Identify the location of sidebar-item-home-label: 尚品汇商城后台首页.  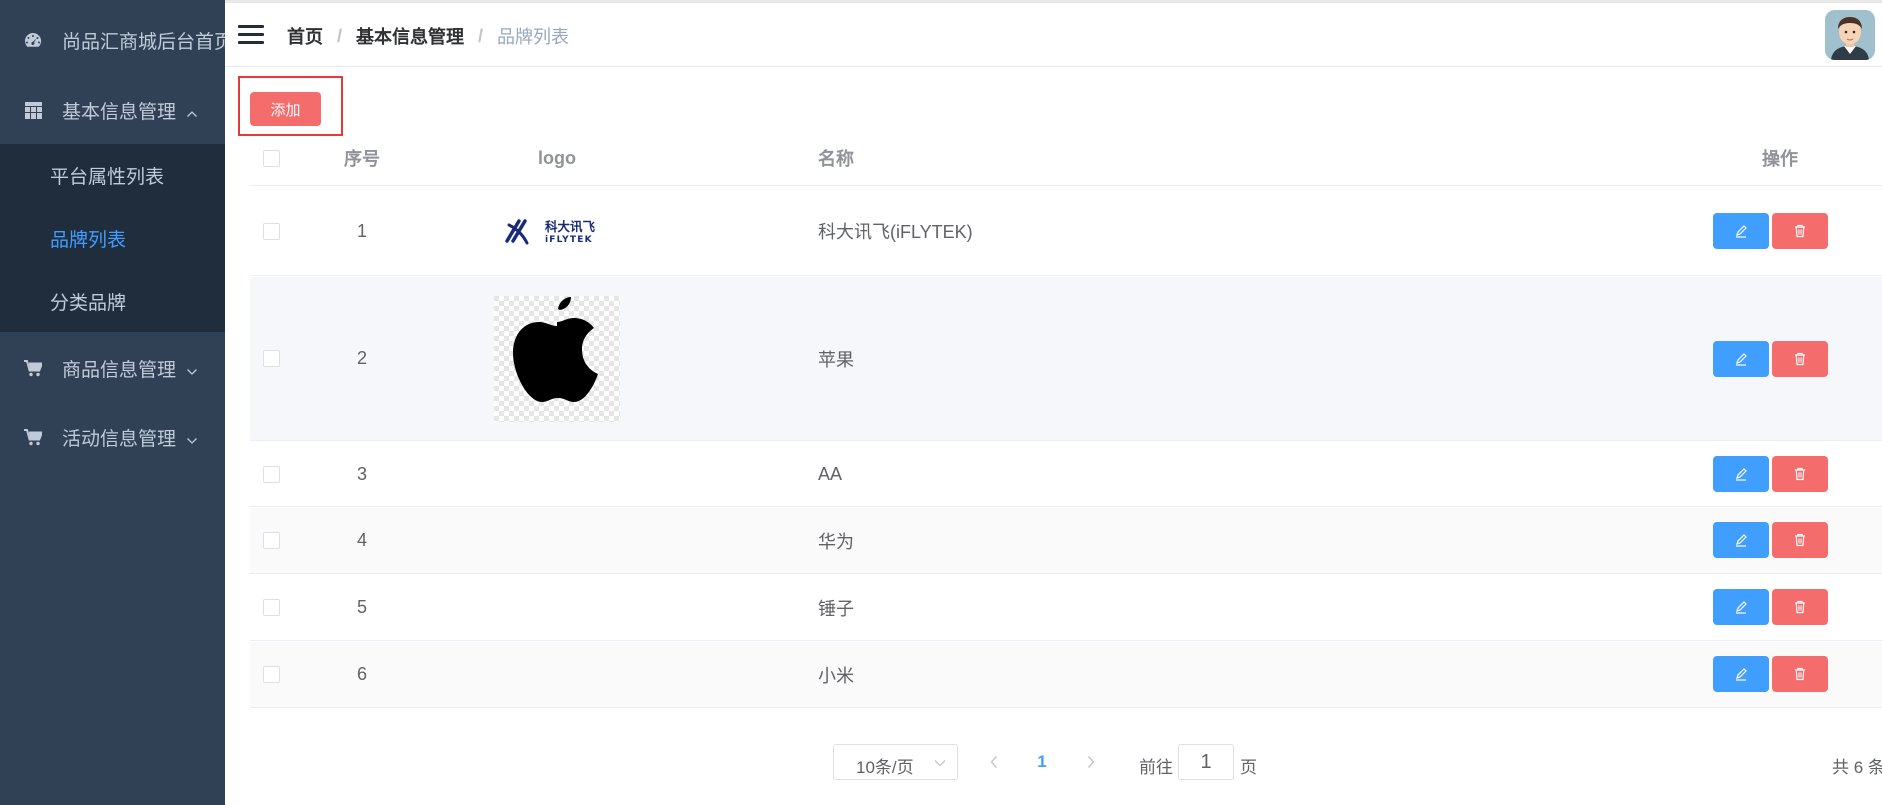
(148, 42).